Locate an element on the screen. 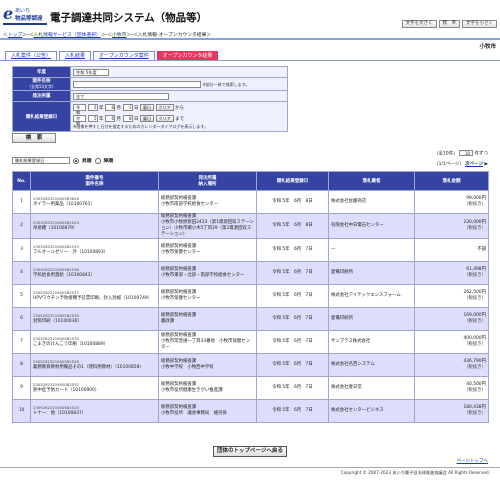 This screenshot has height=482, width=500. case-name-input is located at coordinates (137, 84).